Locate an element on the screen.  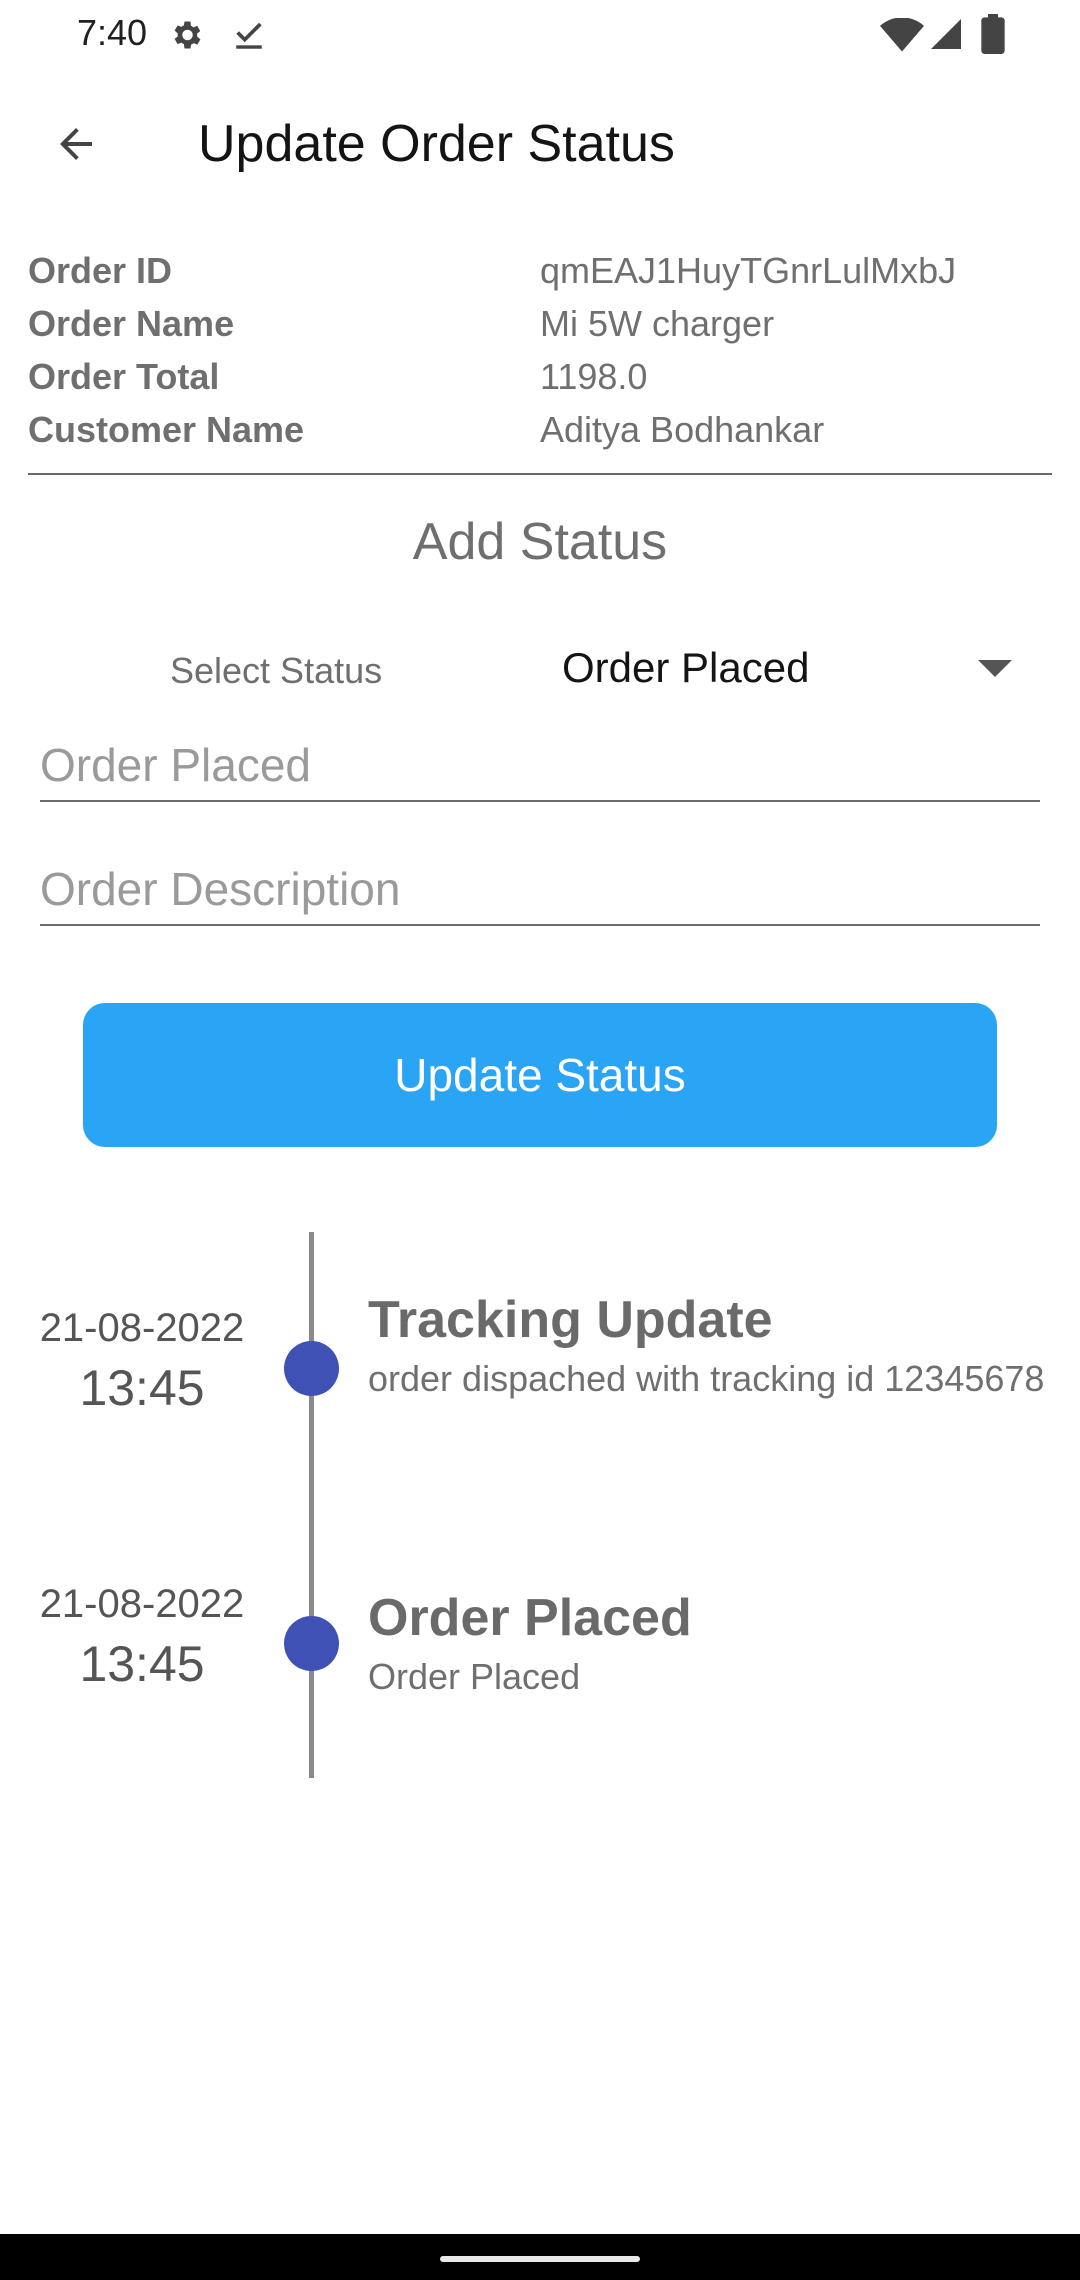
order-id-row: Order ID qmEAJ1HuyTGnrLulMxbJ is located at coordinates (540, 276).